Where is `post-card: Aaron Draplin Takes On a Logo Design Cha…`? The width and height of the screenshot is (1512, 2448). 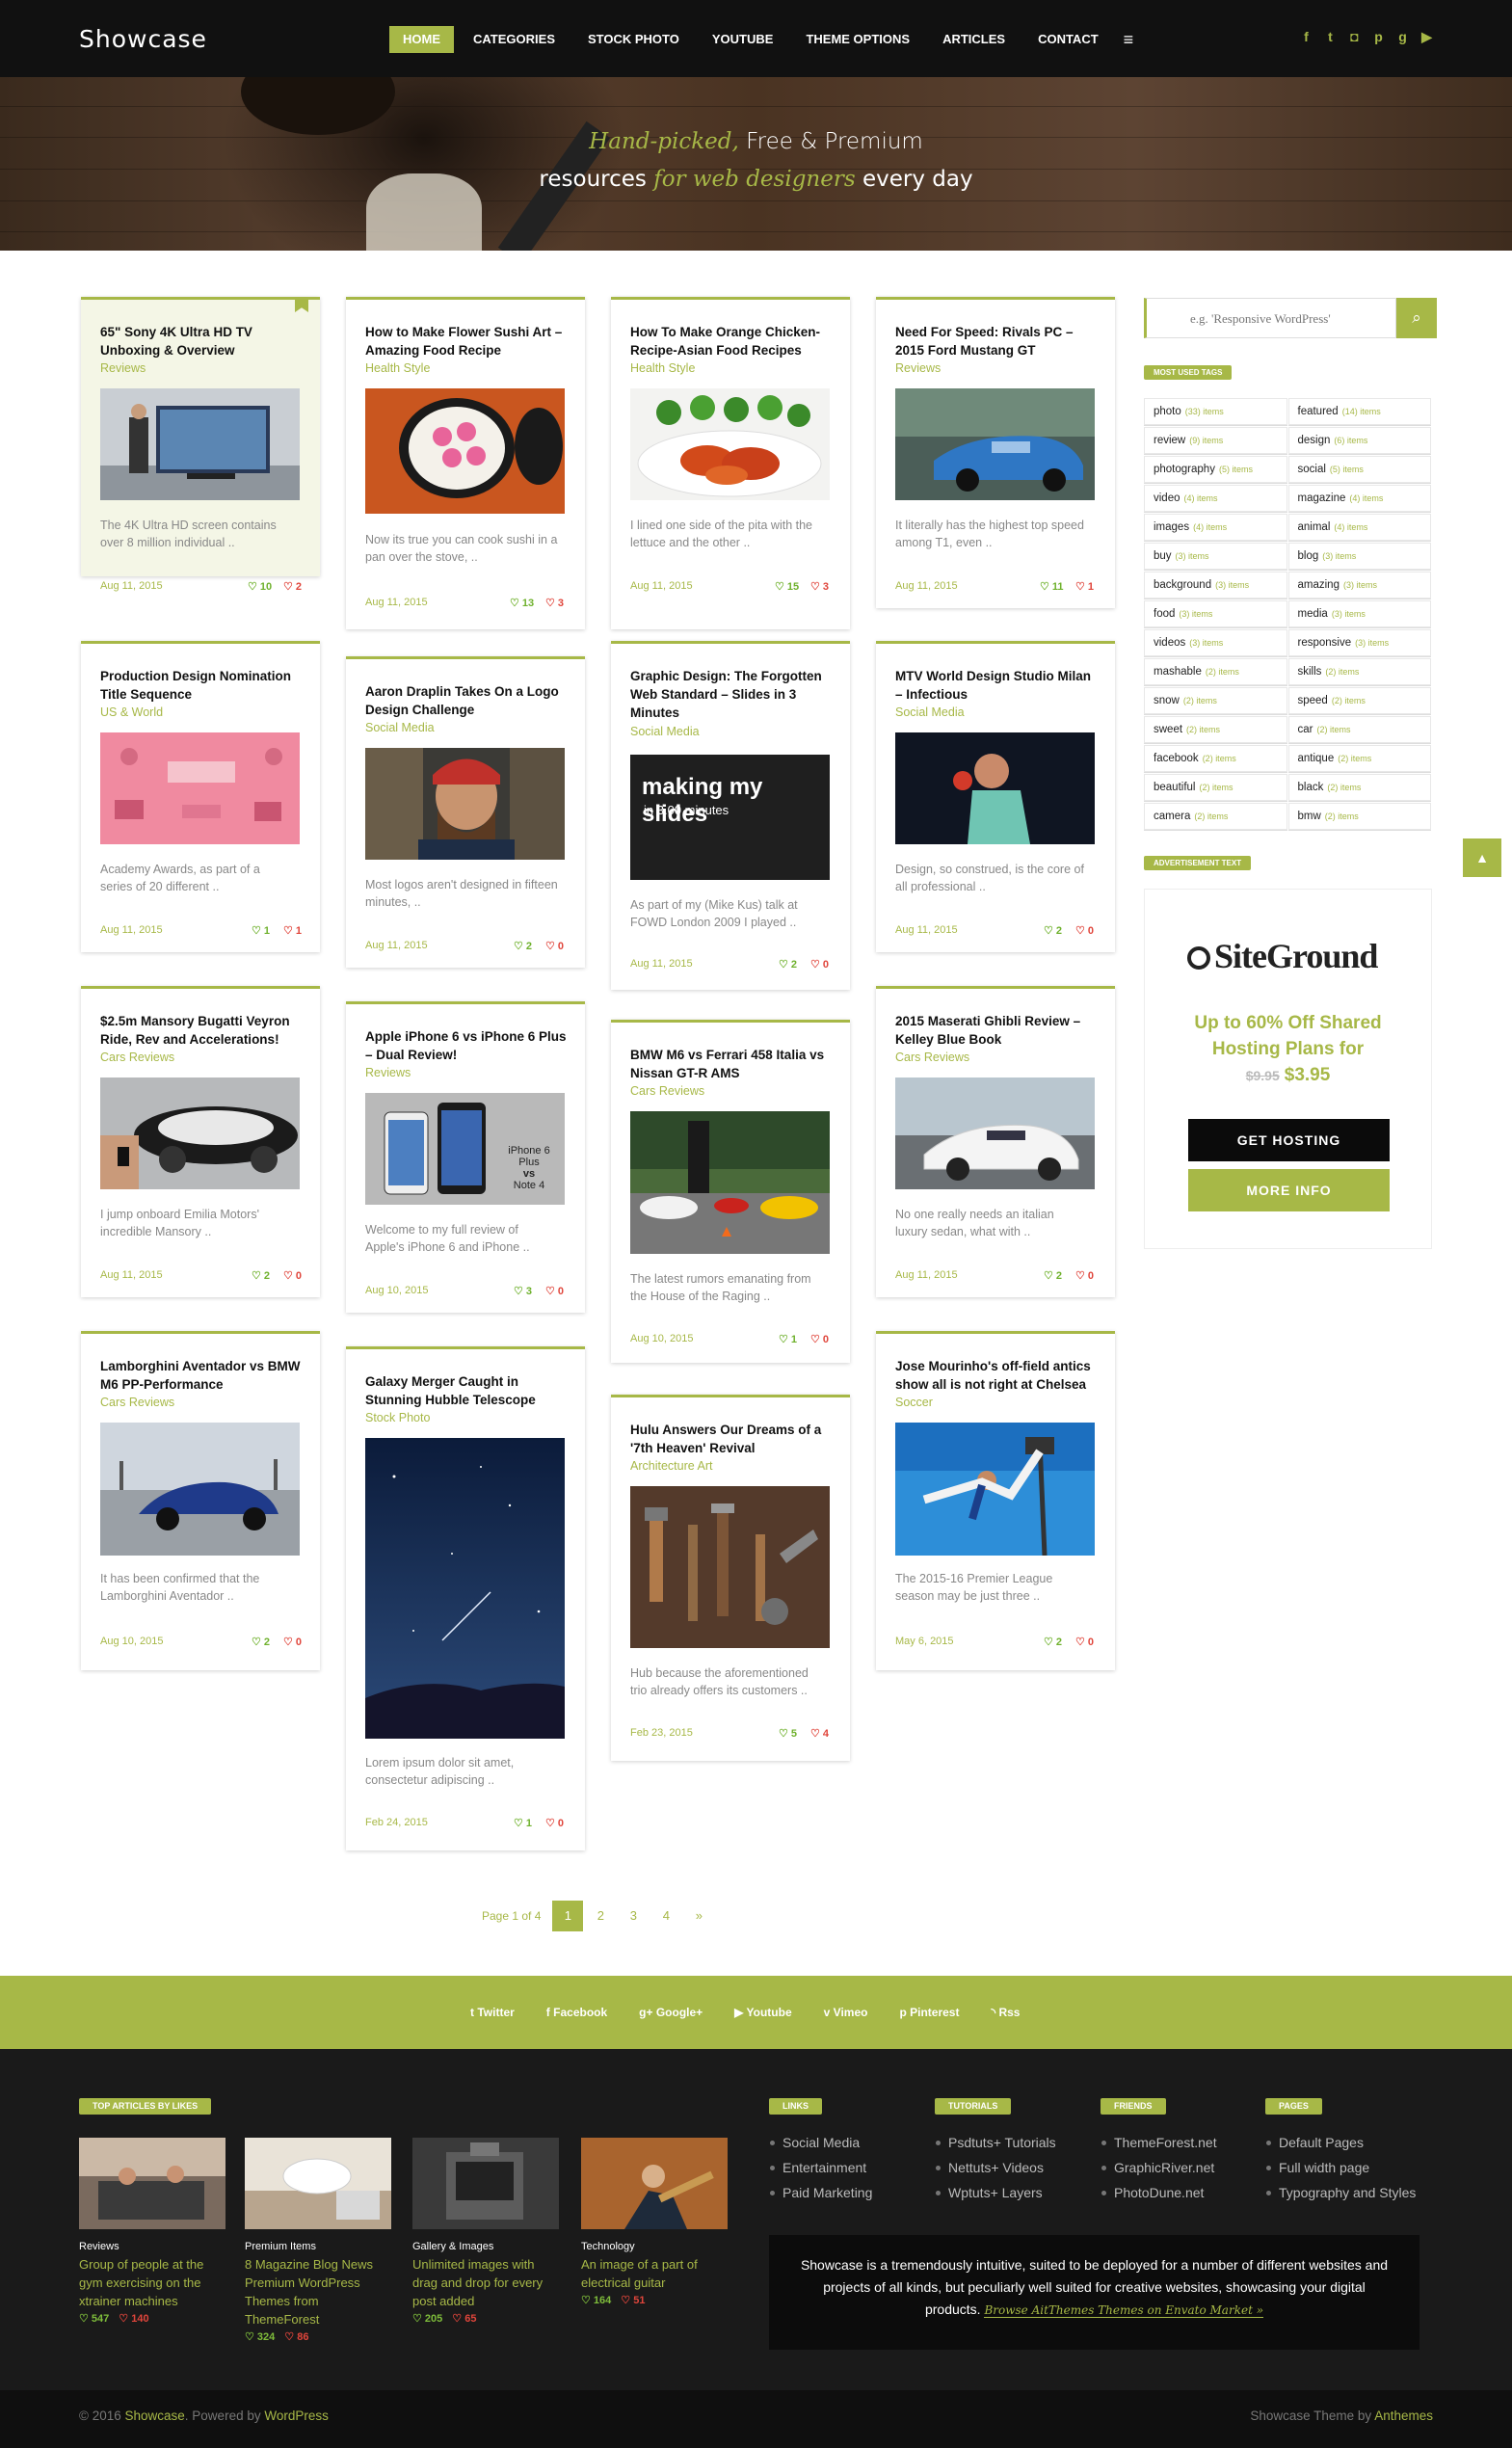 post-card: Aaron Draplin Takes On a Logo Design Cha… is located at coordinates (465, 812).